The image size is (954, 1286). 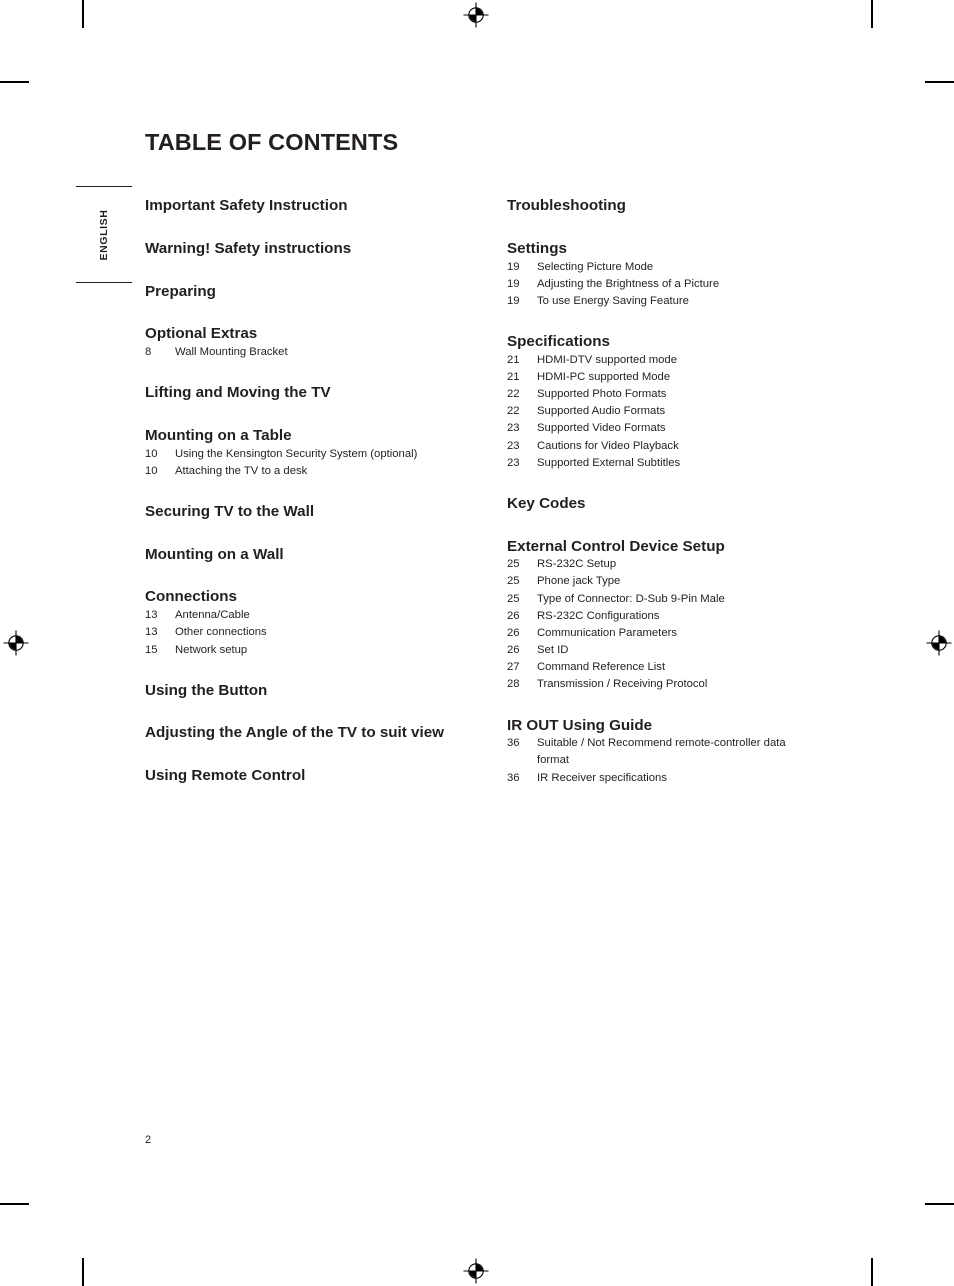 I want to click on toc-entry-label: To use Energy Saving Feature, so click(x=613, y=300).